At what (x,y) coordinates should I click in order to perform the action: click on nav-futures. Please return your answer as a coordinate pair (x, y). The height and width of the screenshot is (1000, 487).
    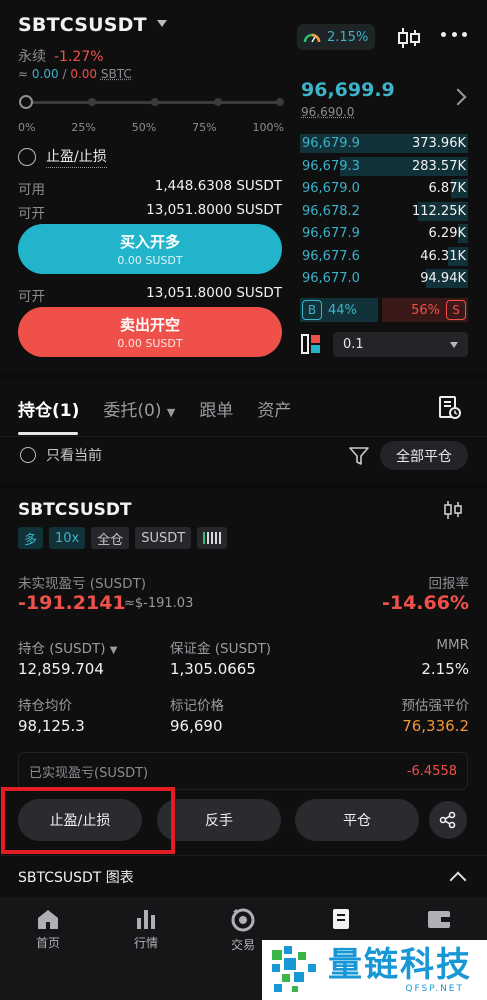
    Looking at the image, I should click on (341, 922).